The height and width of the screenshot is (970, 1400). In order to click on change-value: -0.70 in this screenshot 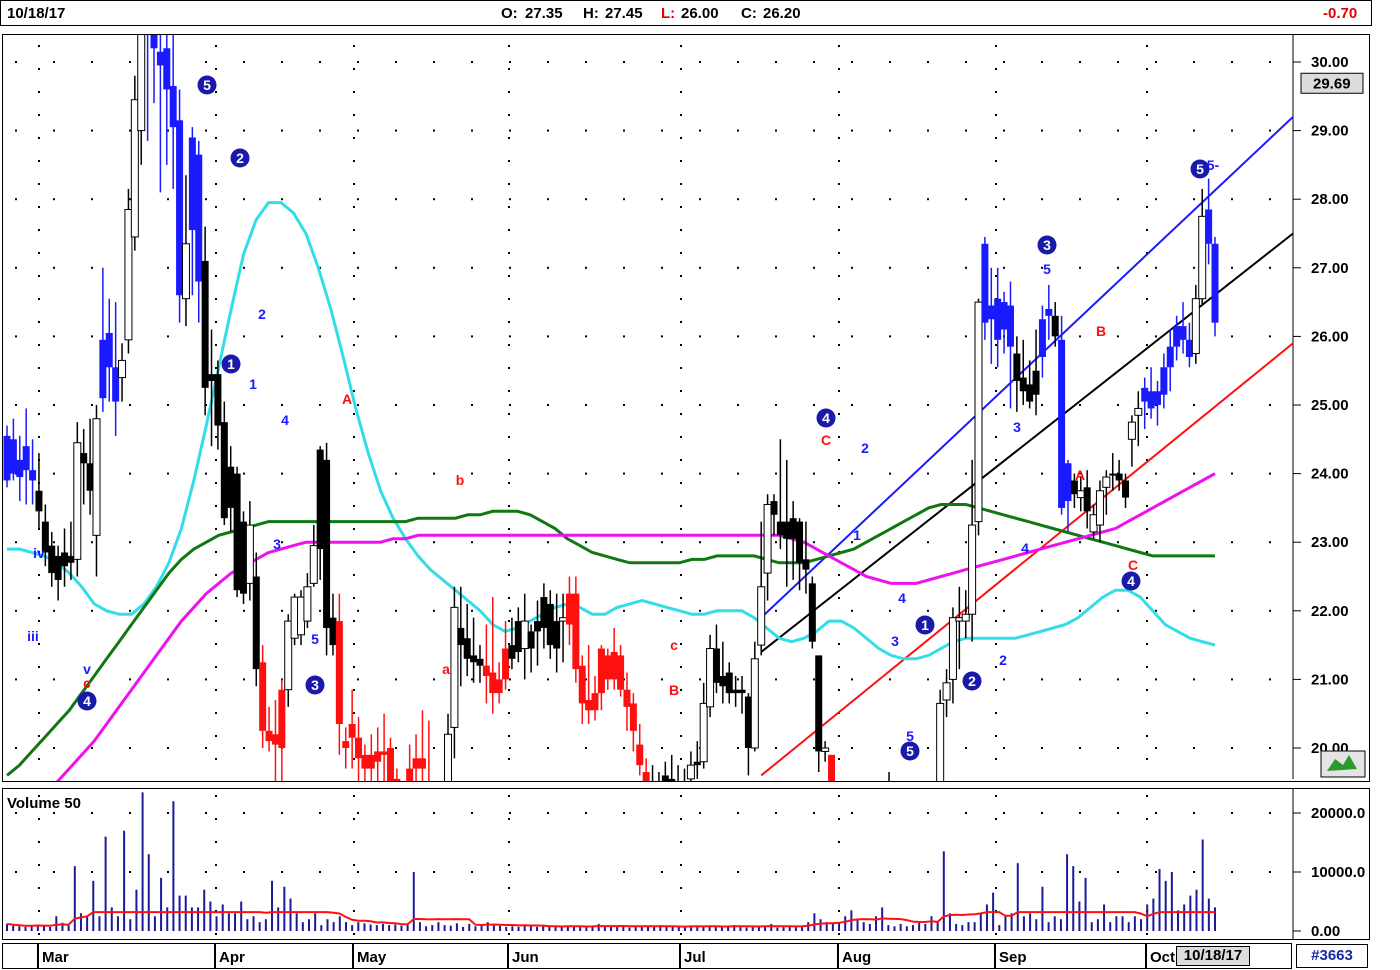, I will do `click(1340, 13)`.